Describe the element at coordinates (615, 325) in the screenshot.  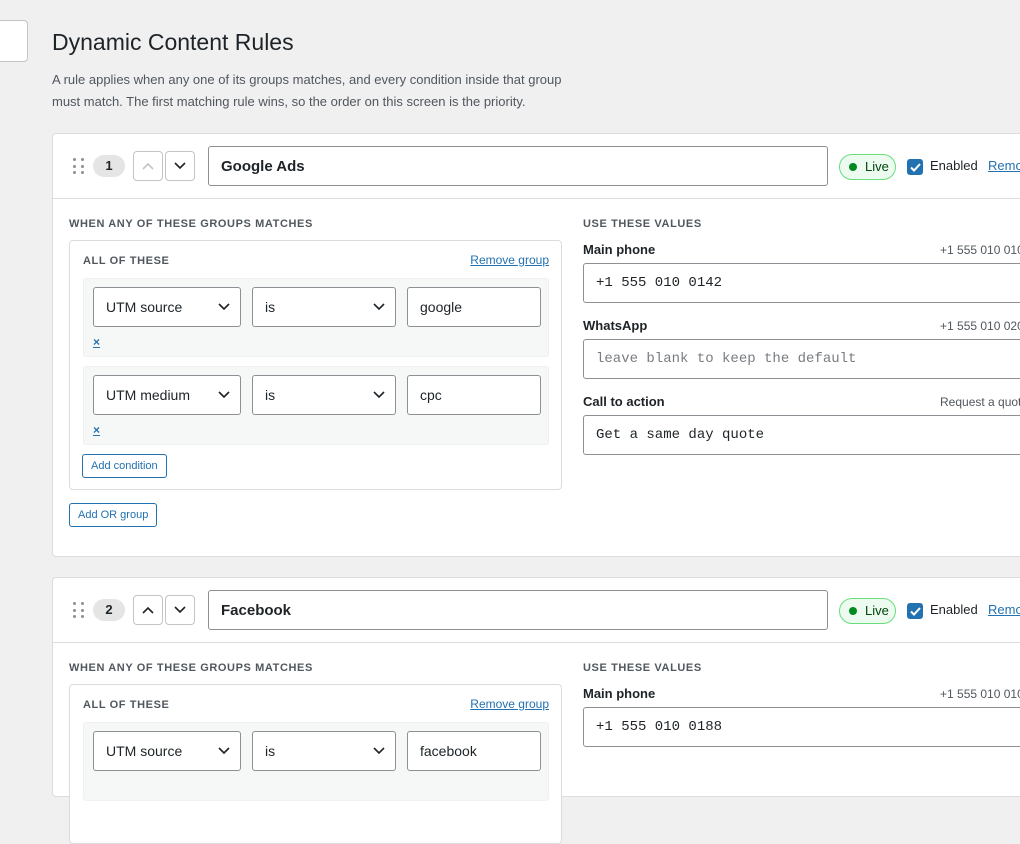
I see `whatsapp-label: WhatsApp` at that location.